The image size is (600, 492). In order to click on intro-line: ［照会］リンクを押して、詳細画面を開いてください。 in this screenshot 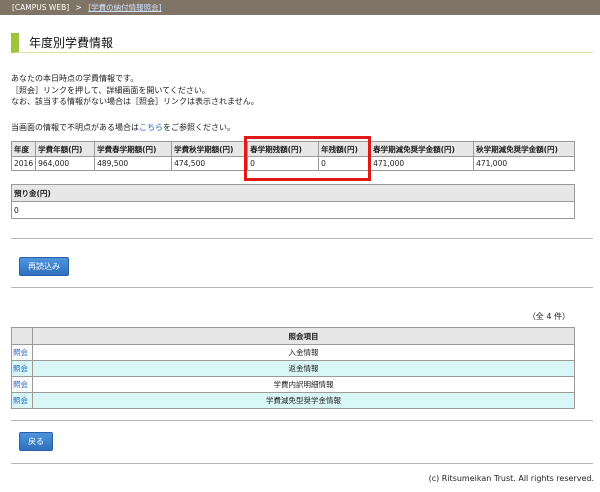, I will do `click(110, 90)`.